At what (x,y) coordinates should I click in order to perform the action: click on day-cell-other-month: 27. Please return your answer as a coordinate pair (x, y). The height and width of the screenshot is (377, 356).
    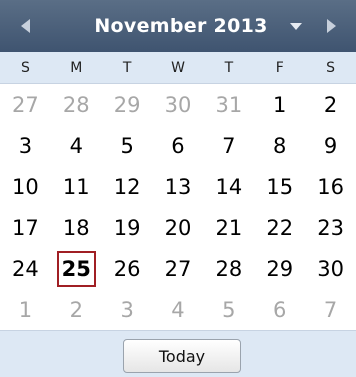
    Looking at the image, I should click on (25, 104).